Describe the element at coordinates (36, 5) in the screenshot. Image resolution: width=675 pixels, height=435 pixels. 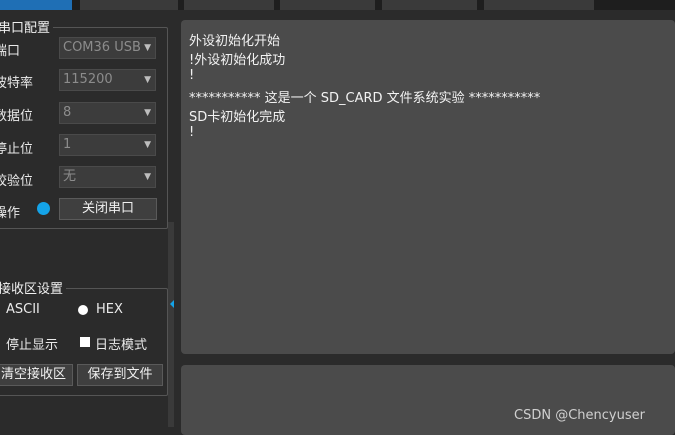
I see `tab-active` at that location.